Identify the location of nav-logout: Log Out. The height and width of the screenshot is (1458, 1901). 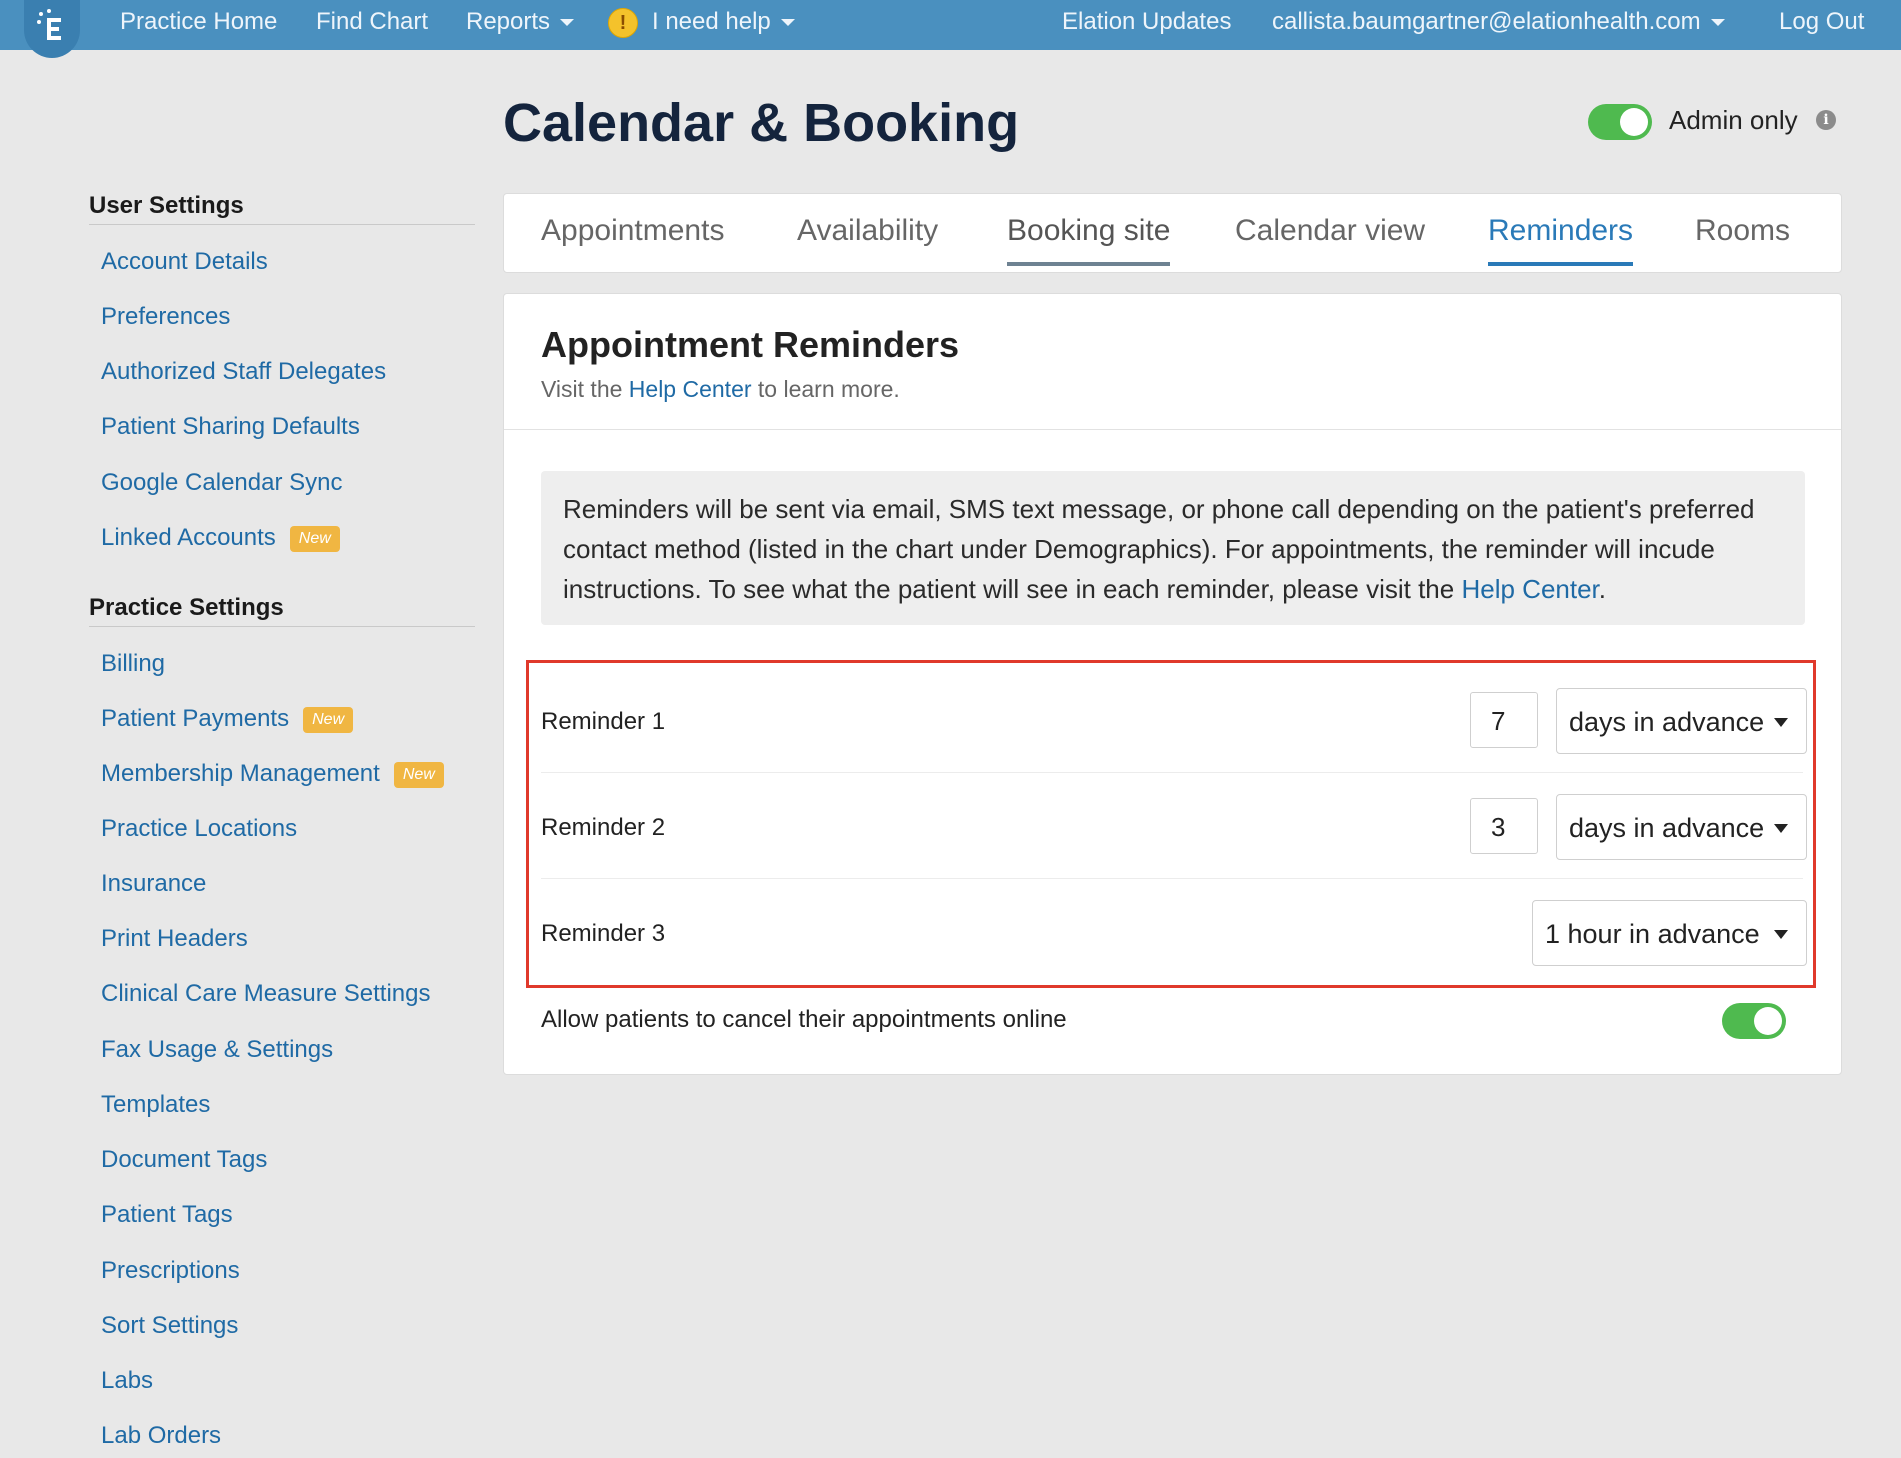
(1821, 22).